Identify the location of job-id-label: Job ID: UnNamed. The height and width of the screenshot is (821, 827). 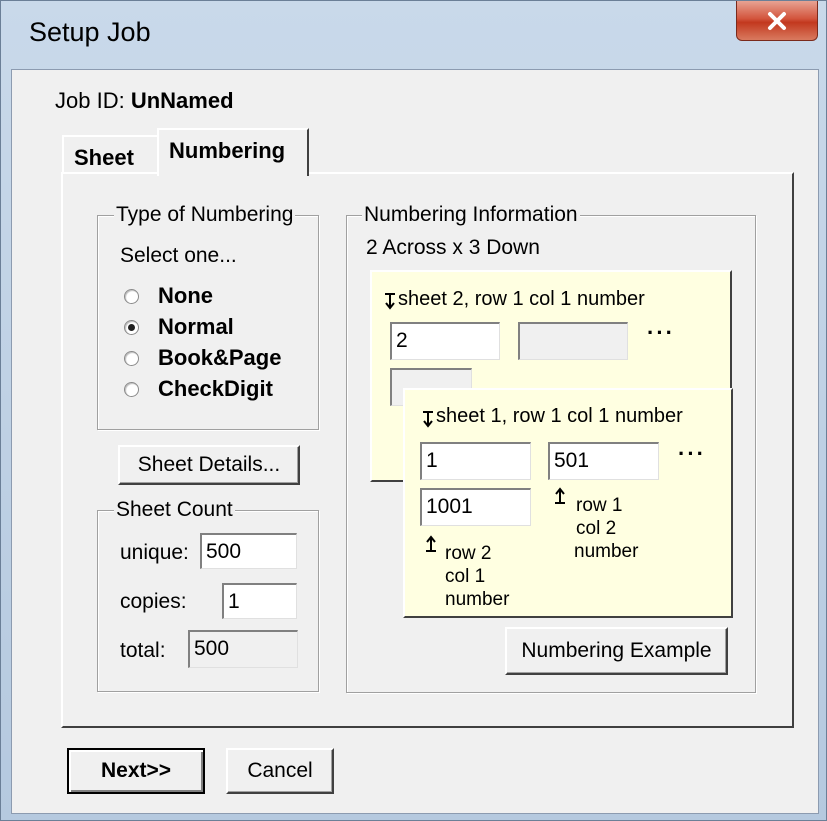
(144, 100).